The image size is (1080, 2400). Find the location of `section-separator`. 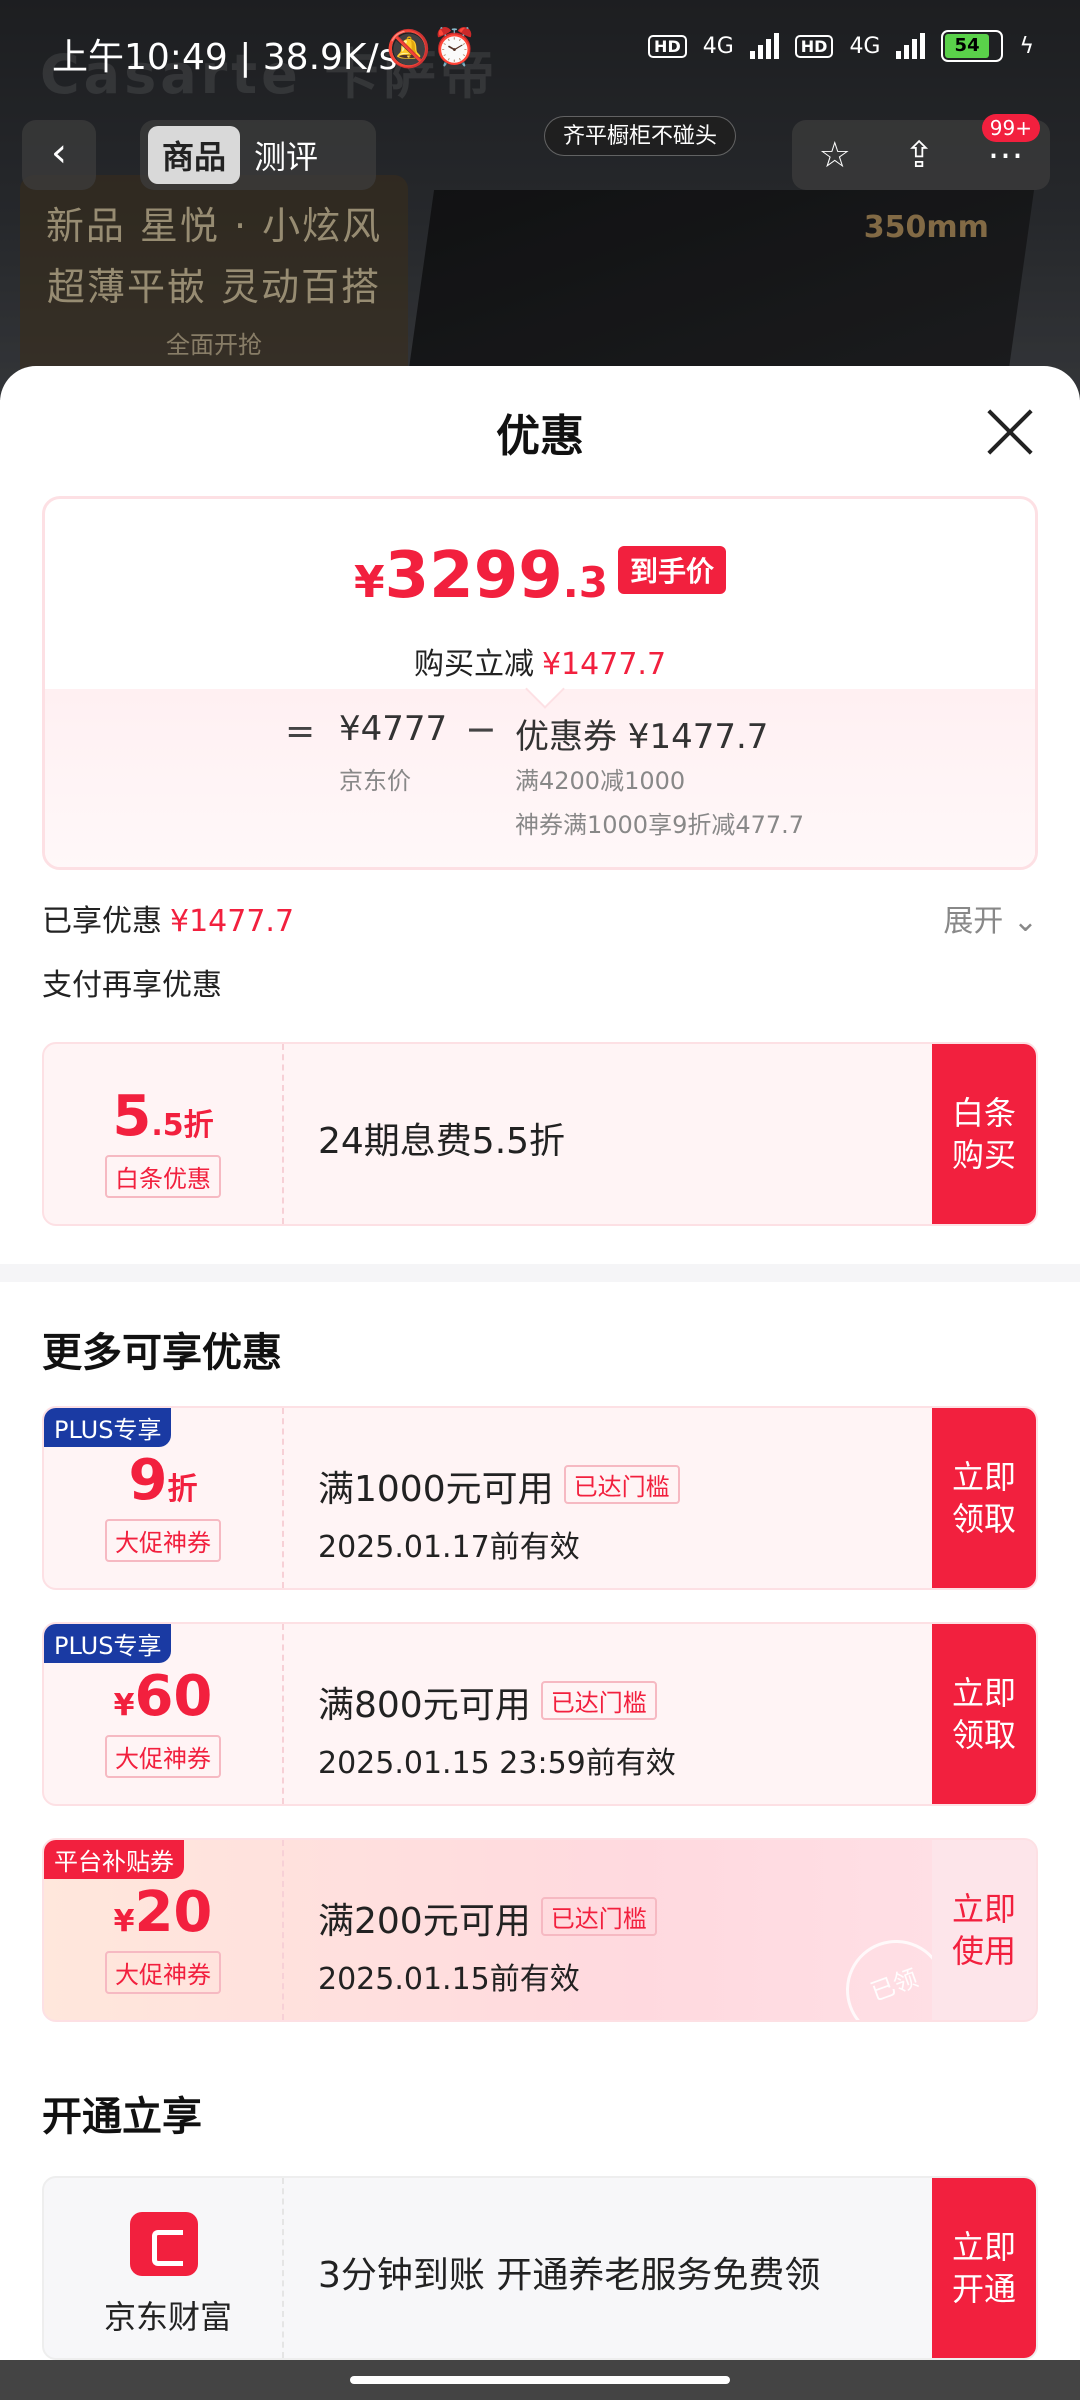

section-separator is located at coordinates (540, 1273).